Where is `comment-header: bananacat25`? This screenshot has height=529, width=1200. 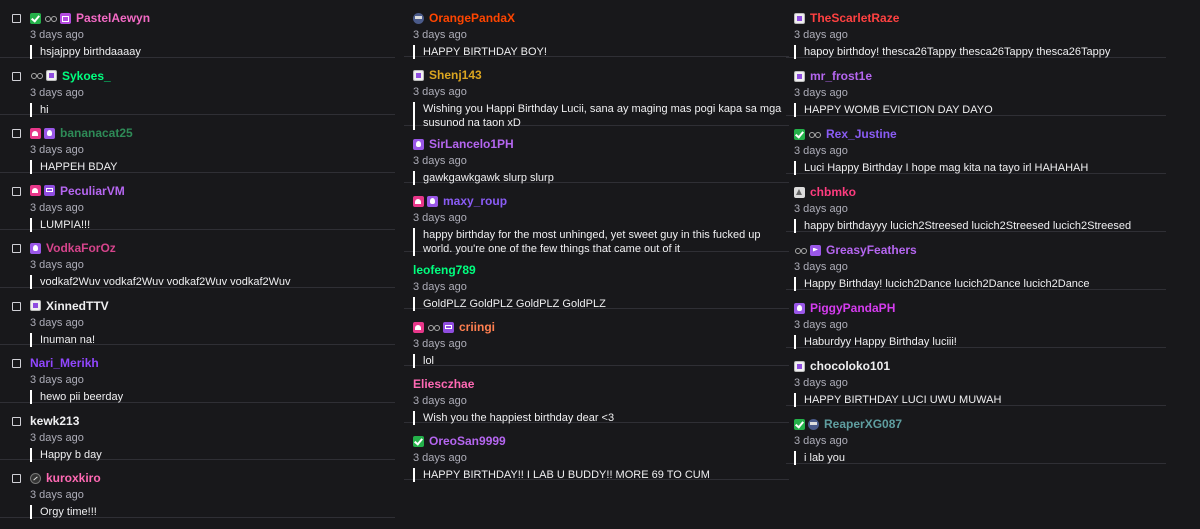 comment-header: bananacat25 is located at coordinates (81, 133).